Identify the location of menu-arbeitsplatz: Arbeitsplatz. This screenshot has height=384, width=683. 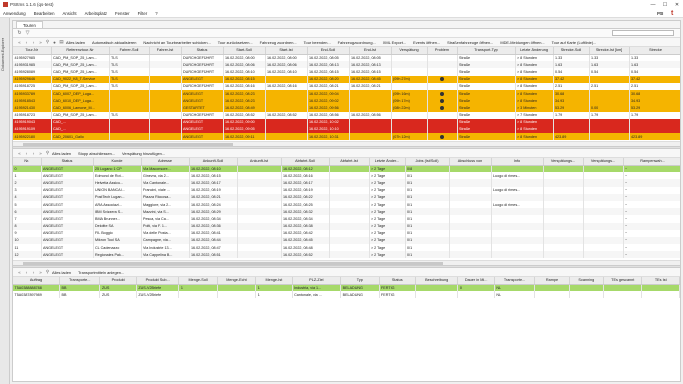
(96, 13).